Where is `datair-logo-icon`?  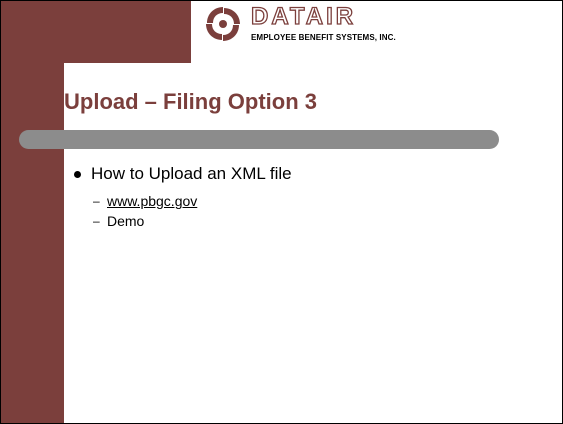 datair-logo-icon is located at coordinates (223, 24).